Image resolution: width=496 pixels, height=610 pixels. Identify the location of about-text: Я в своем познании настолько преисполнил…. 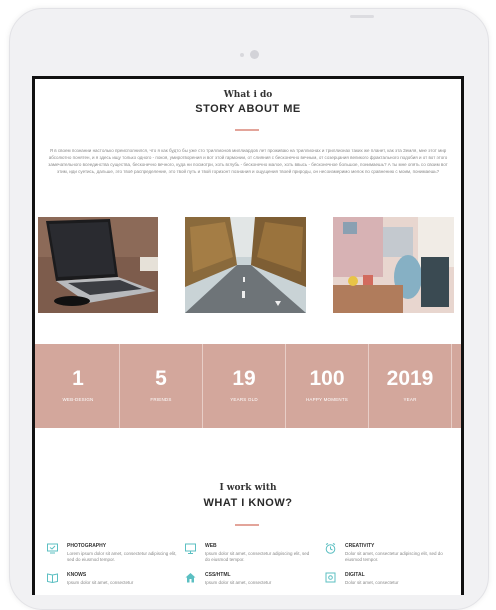
(248, 161).